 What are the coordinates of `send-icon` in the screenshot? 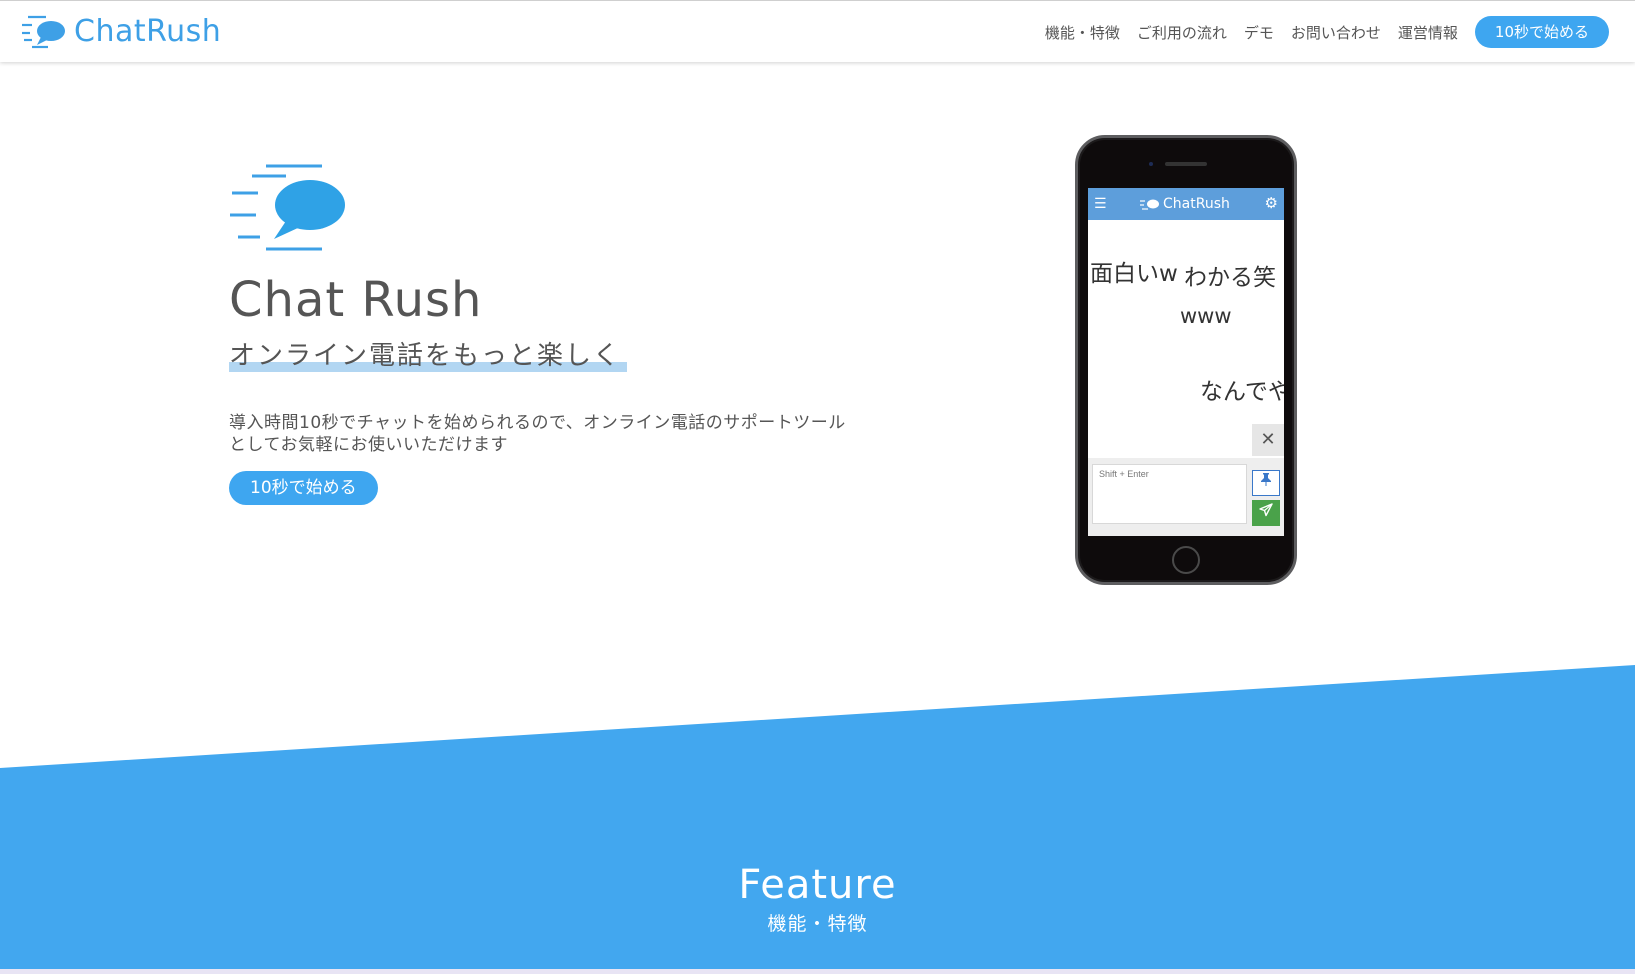 It's located at (1266, 513).